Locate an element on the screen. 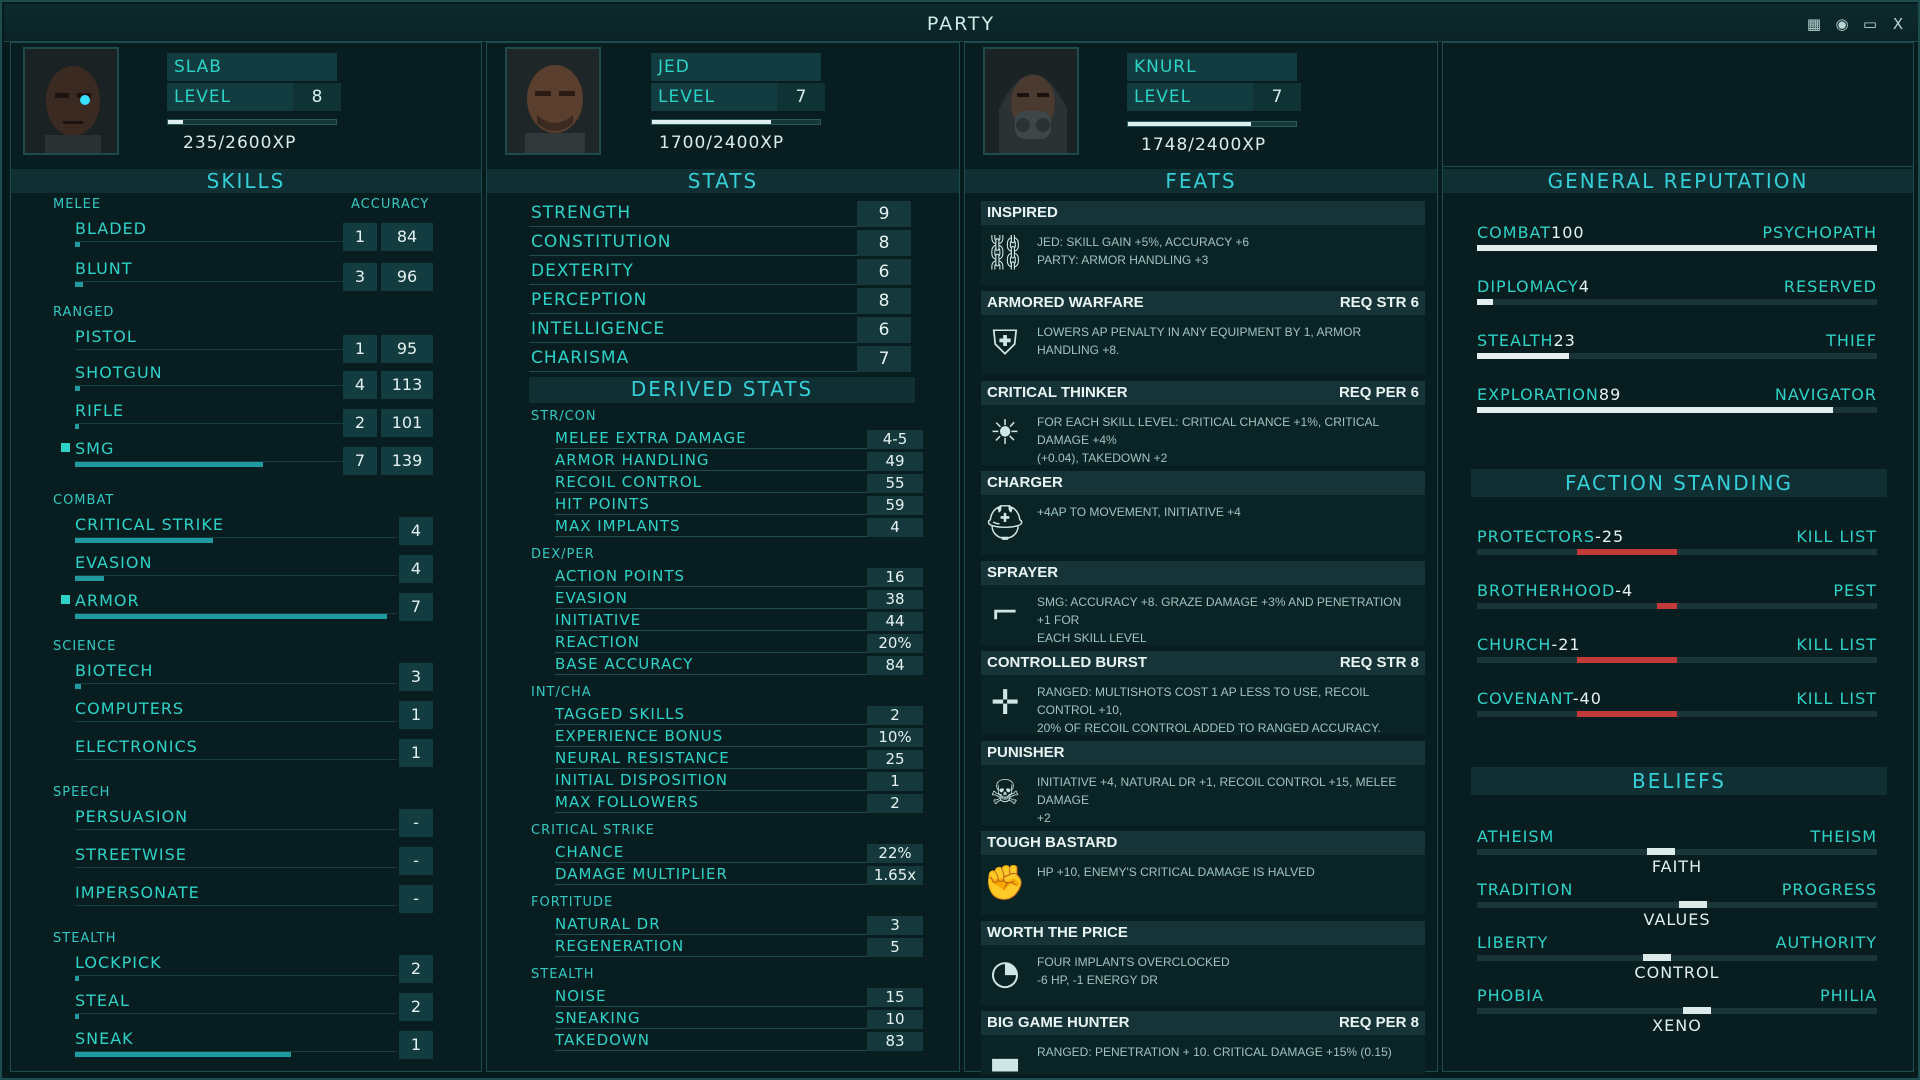 The image size is (1920, 1080). skill-pistol: PISTOL is located at coordinates (106, 336).